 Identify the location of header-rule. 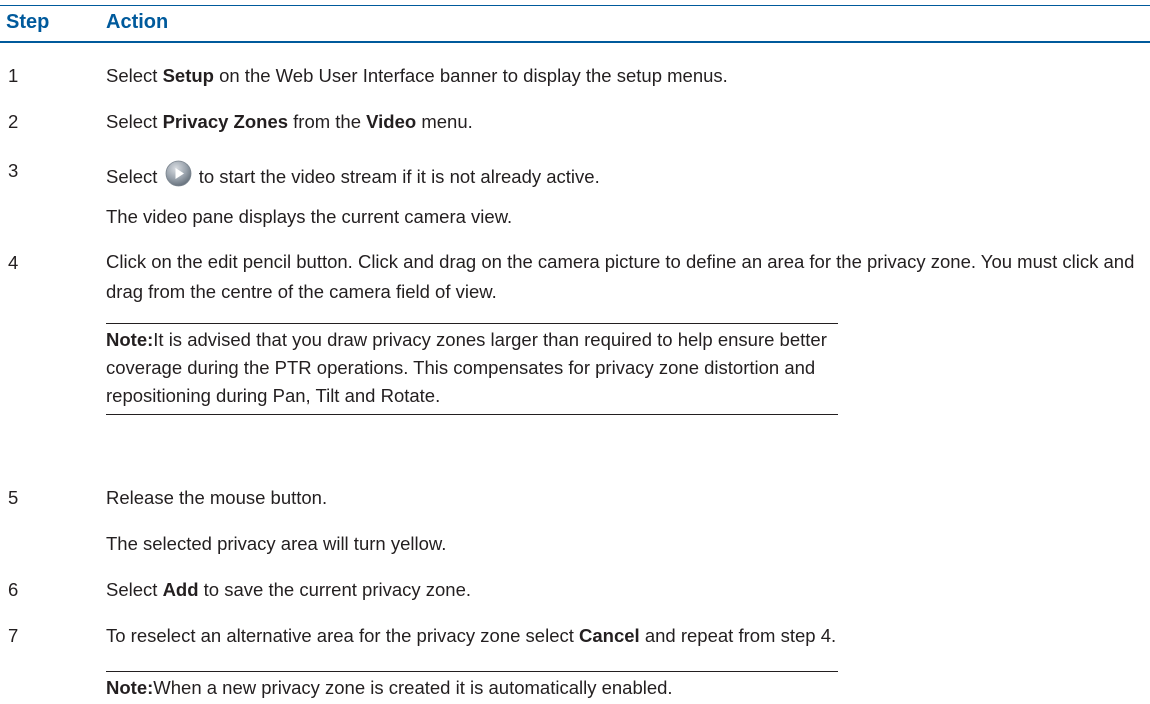
(575, 42).